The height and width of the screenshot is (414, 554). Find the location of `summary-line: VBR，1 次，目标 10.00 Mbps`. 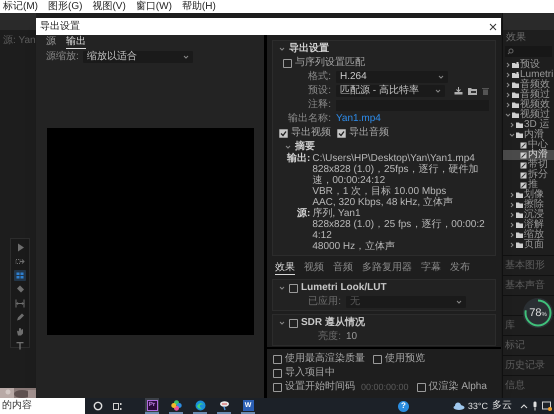

summary-line: VBR，1 次，目标 10.00 Mbps is located at coordinates (379, 191).